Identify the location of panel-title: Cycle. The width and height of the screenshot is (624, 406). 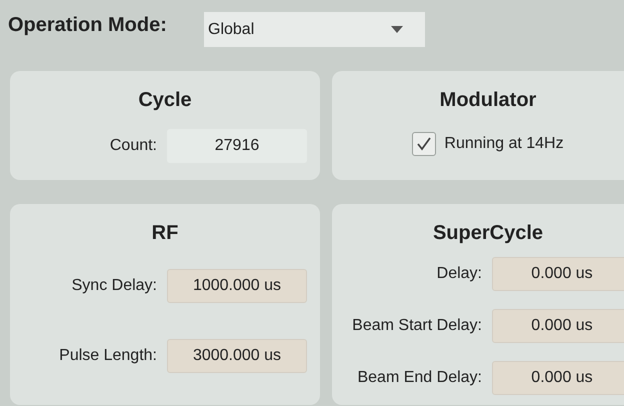
(165, 100).